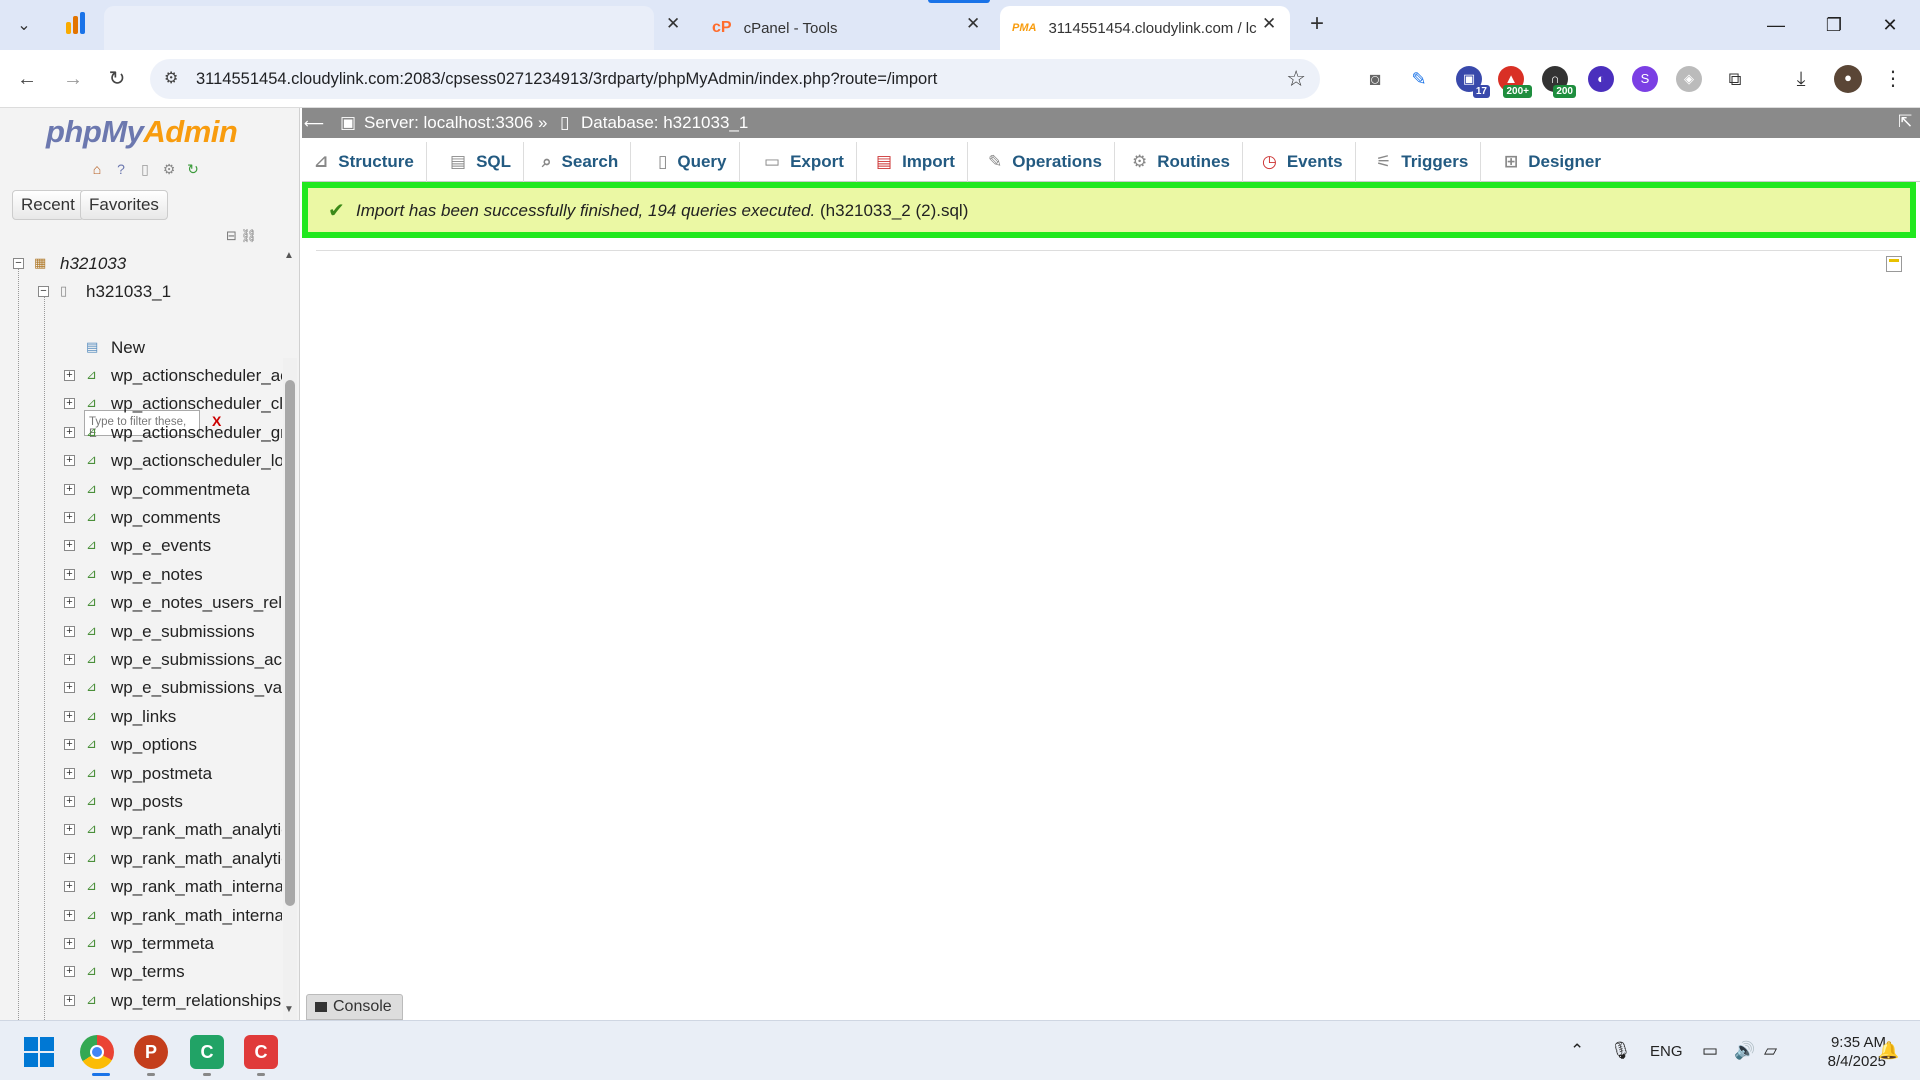  Describe the element at coordinates (39, 1052) in the screenshot. I see `windows-start-icon` at that location.